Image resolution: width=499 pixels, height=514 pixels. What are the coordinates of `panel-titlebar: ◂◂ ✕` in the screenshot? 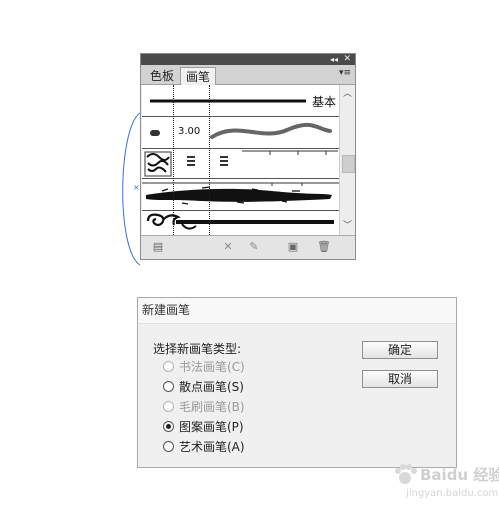 It's located at (248, 59).